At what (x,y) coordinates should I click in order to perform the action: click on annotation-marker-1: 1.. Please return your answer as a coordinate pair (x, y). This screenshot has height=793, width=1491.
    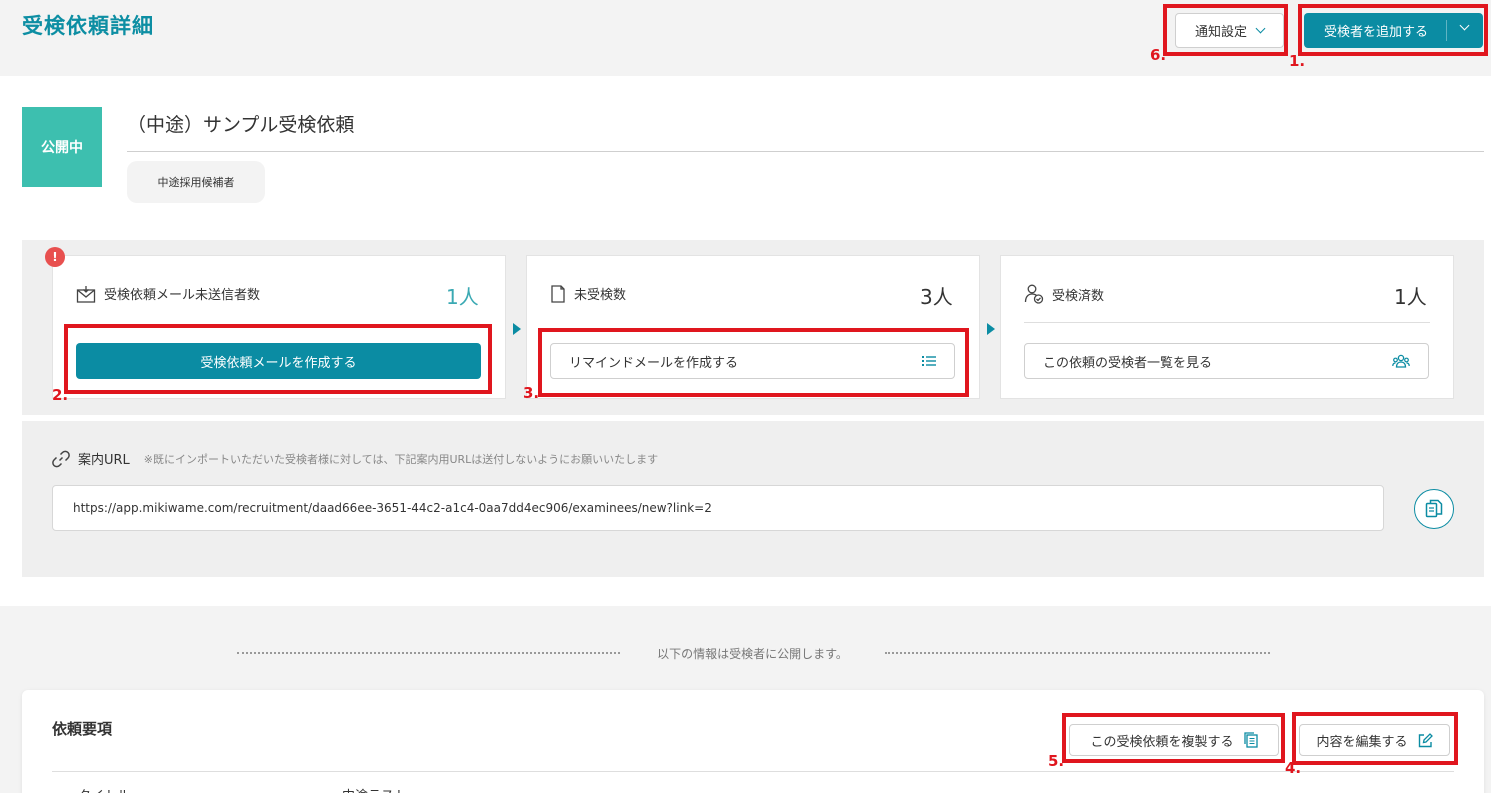
    Looking at the image, I should click on (1297, 61).